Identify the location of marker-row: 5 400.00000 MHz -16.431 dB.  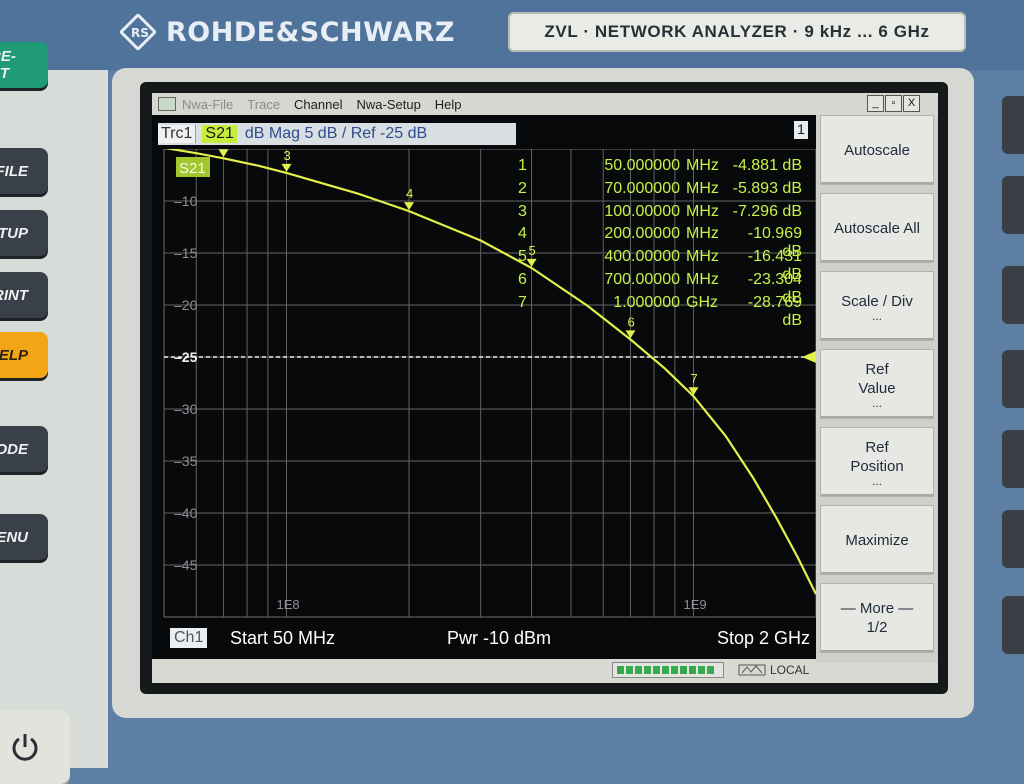
(660, 265).